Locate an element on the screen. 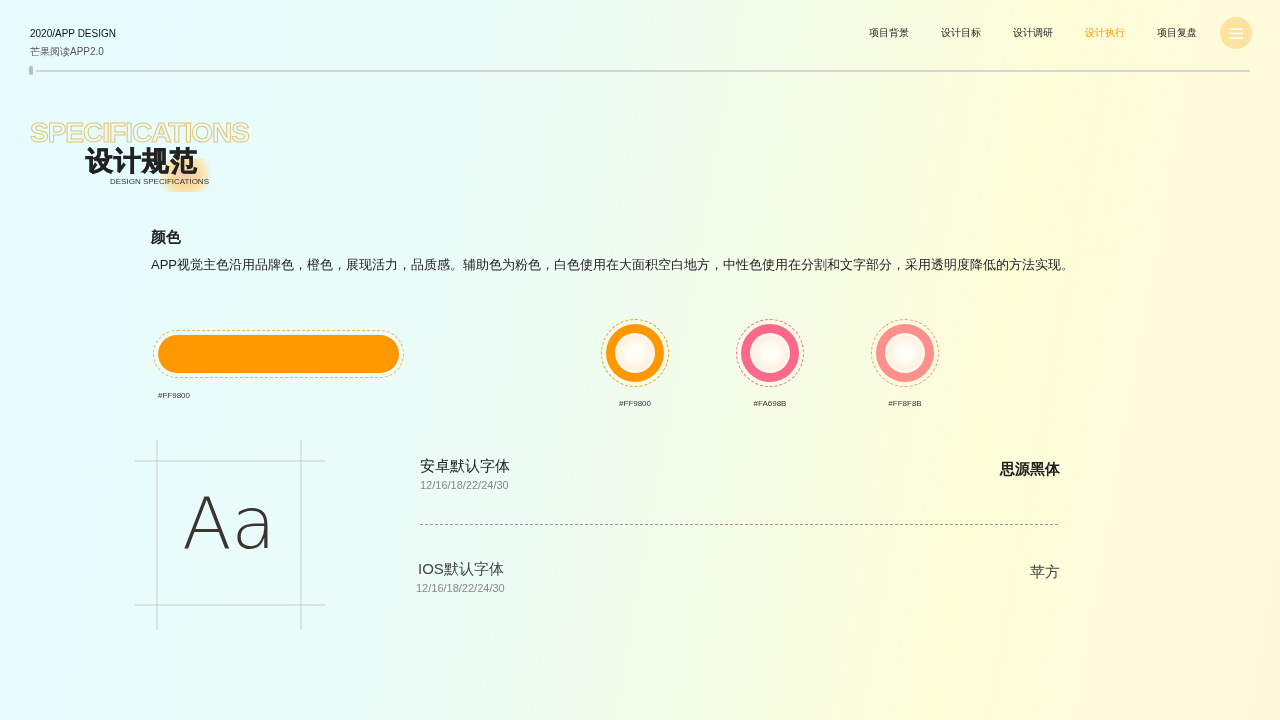 The image size is (1280, 720). section-title: 设计规范 is located at coordinates (142, 161).